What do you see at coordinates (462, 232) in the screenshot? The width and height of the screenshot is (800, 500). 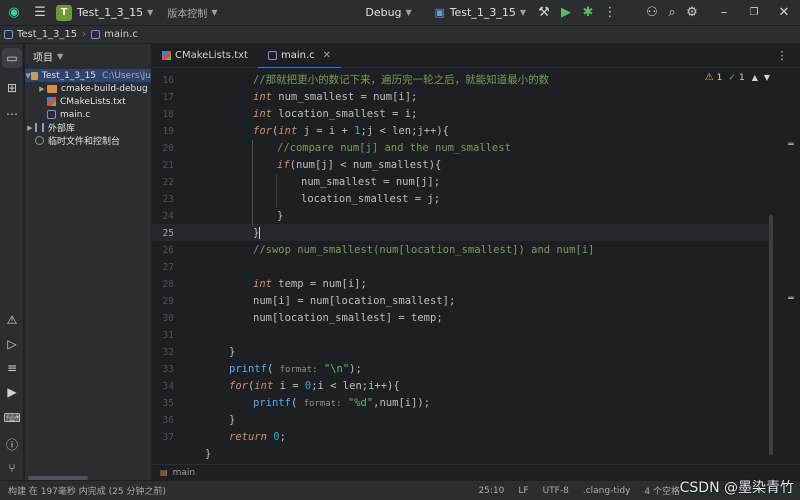 I see `current-line-highlight` at bounding box center [462, 232].